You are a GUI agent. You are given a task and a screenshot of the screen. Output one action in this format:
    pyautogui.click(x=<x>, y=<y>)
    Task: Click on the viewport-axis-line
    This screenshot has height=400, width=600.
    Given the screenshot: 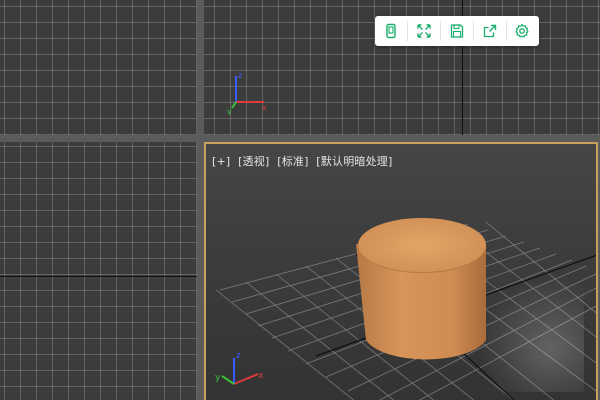 What is the action you would take?
    pyautogui.click(x=98, y=276)
    